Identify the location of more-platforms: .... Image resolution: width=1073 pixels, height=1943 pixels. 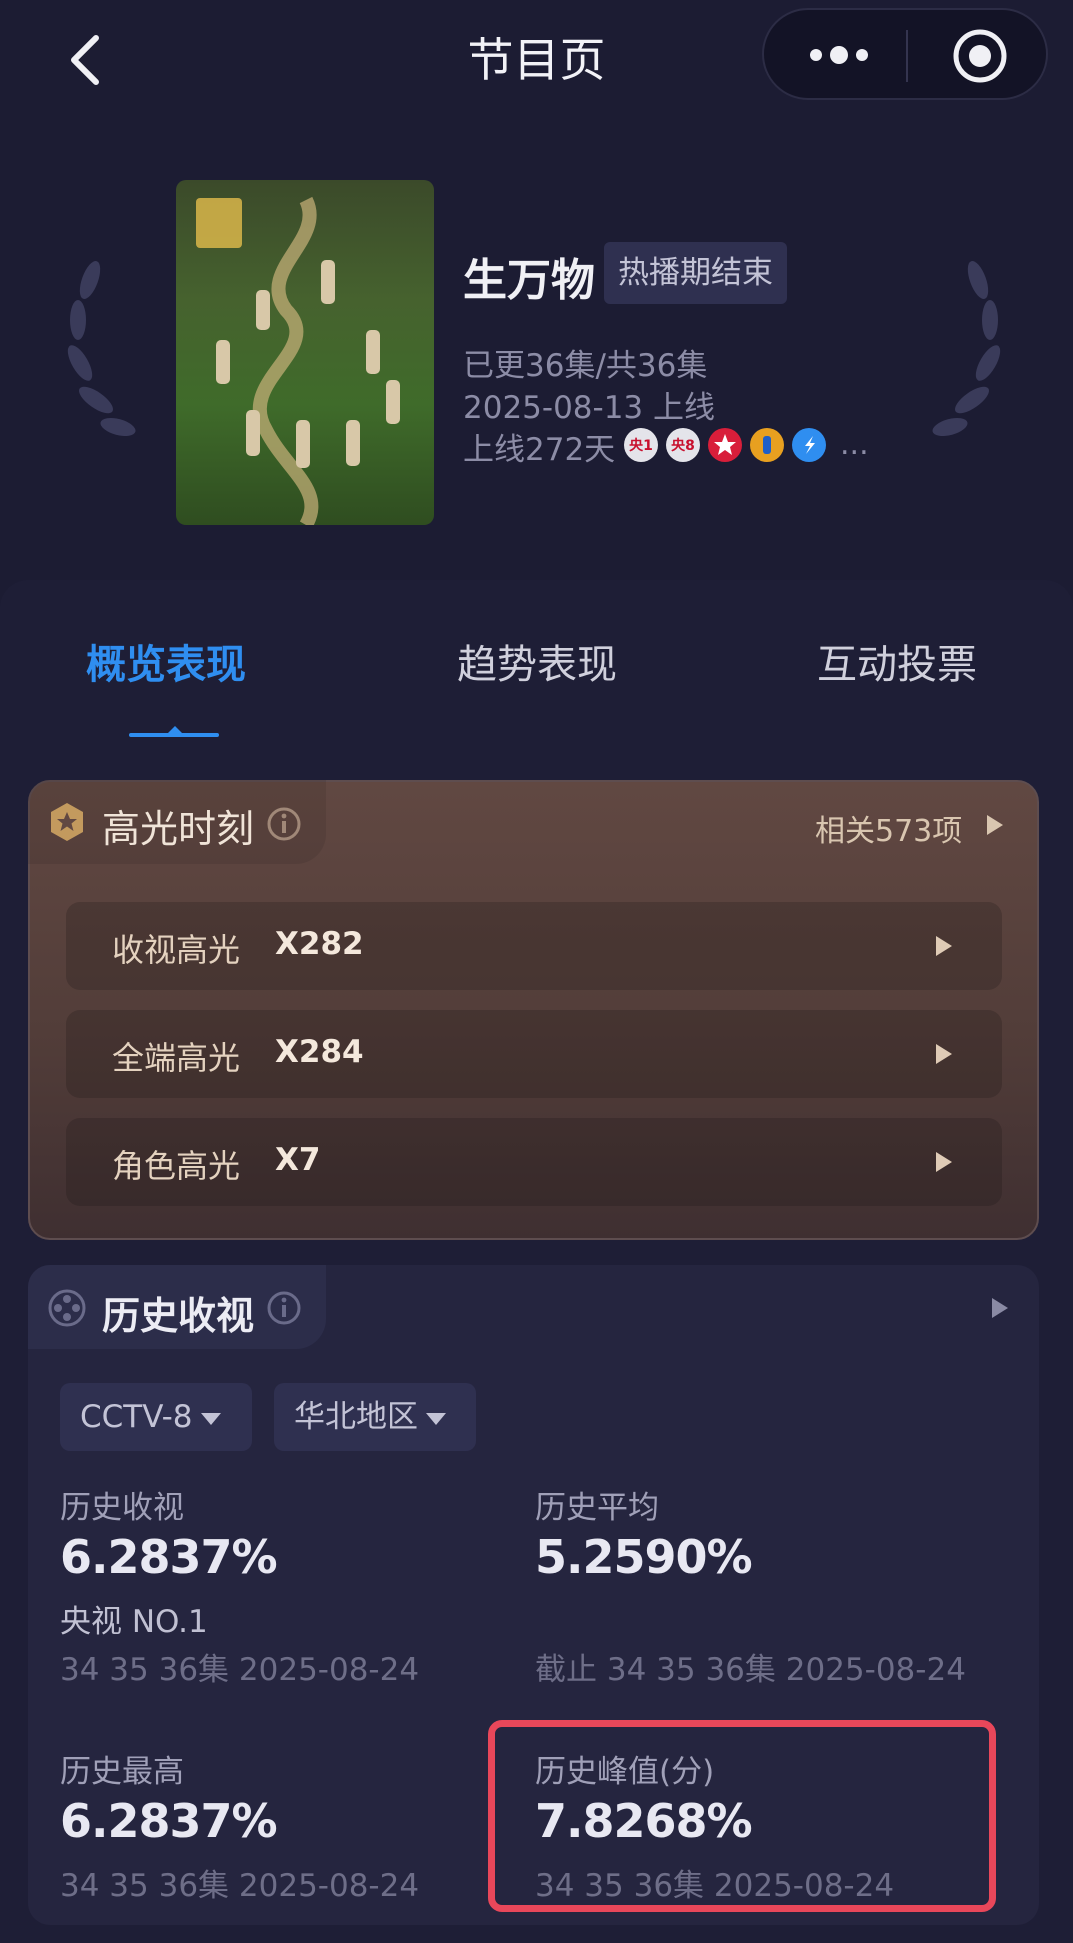
(854, 444).